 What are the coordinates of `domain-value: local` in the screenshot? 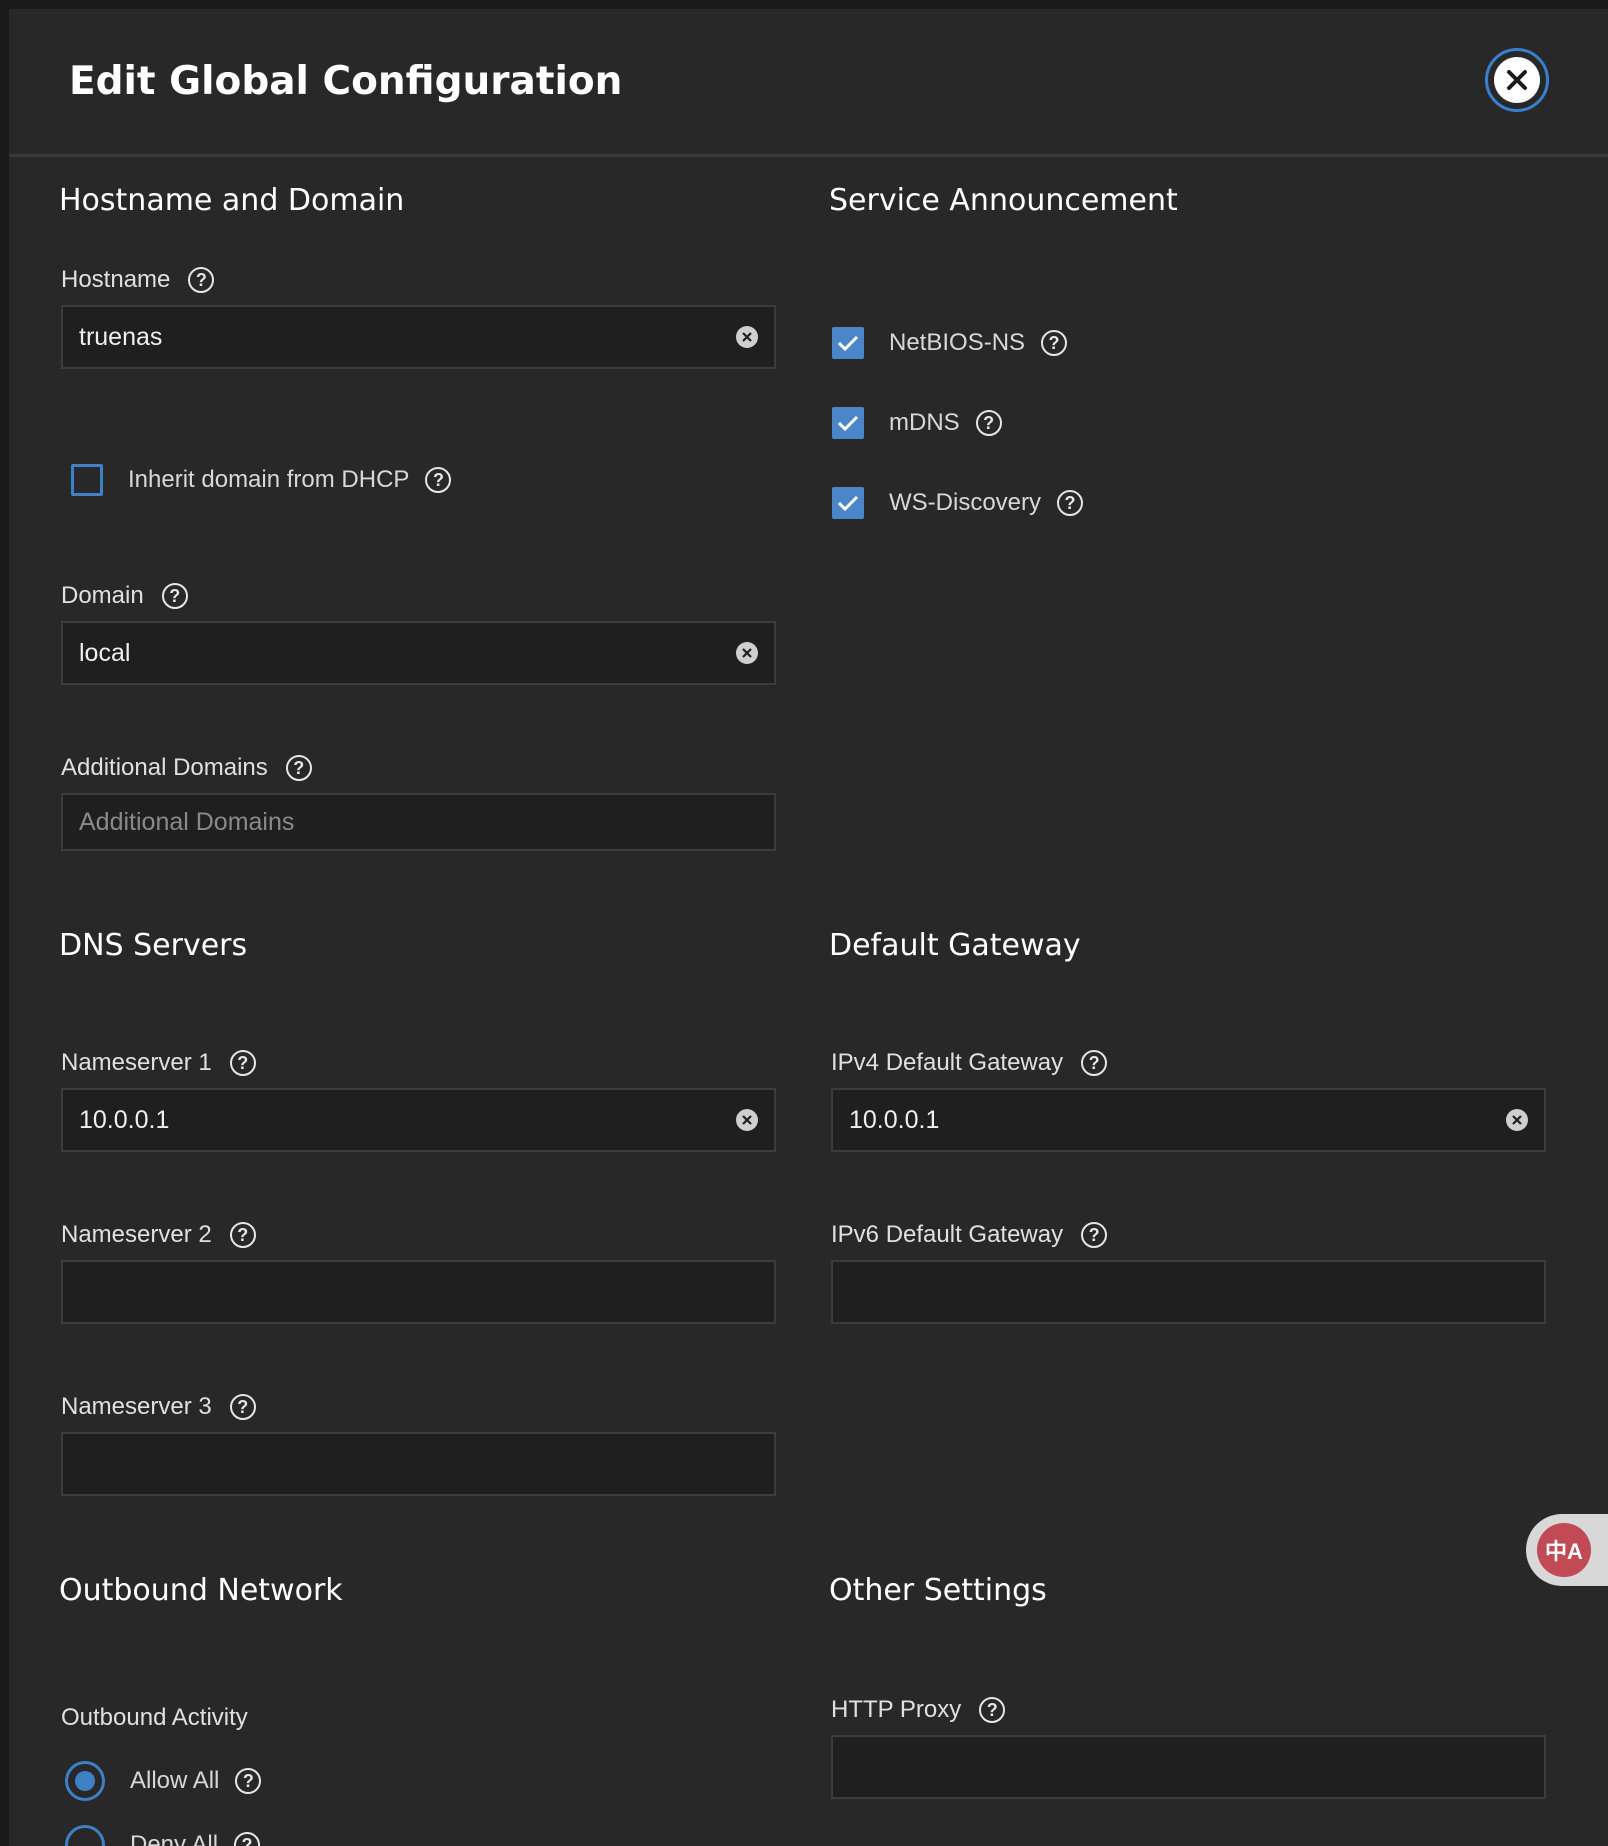 It's located at (105, 652).